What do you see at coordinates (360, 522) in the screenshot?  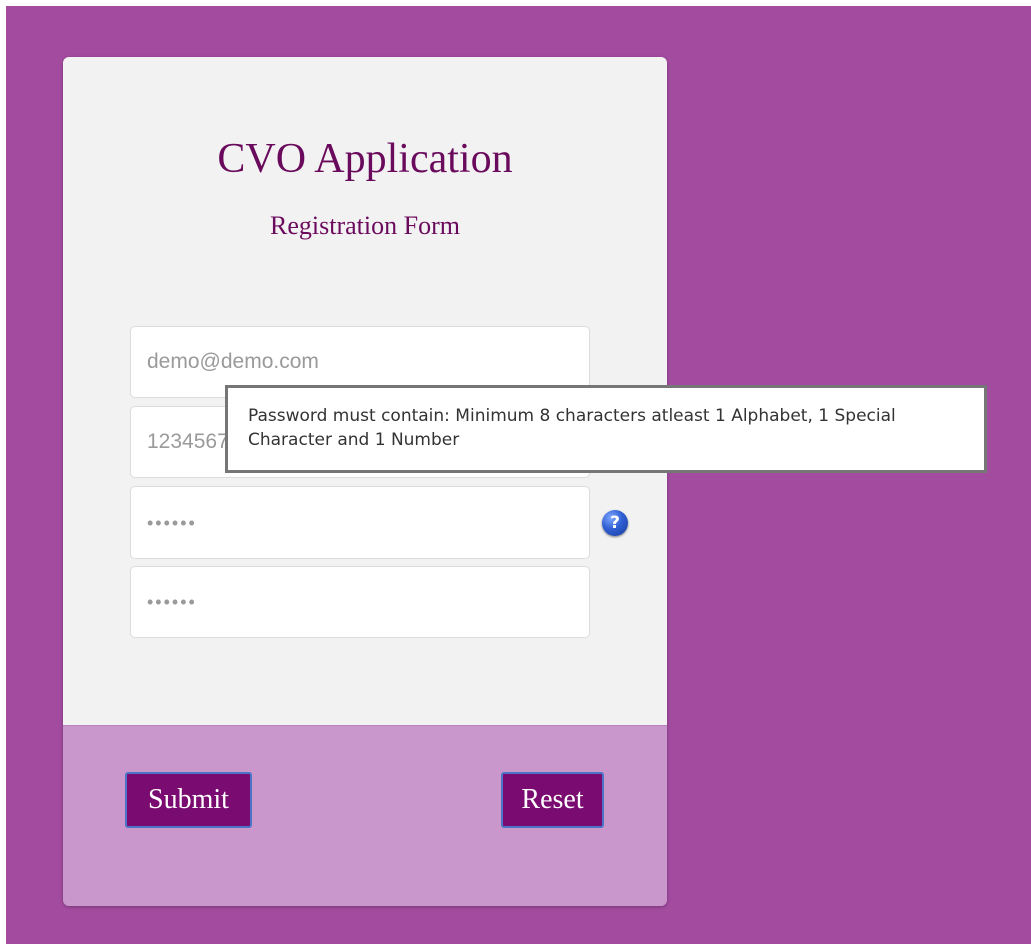 I see `password-field` at bounding box center [360, 522].